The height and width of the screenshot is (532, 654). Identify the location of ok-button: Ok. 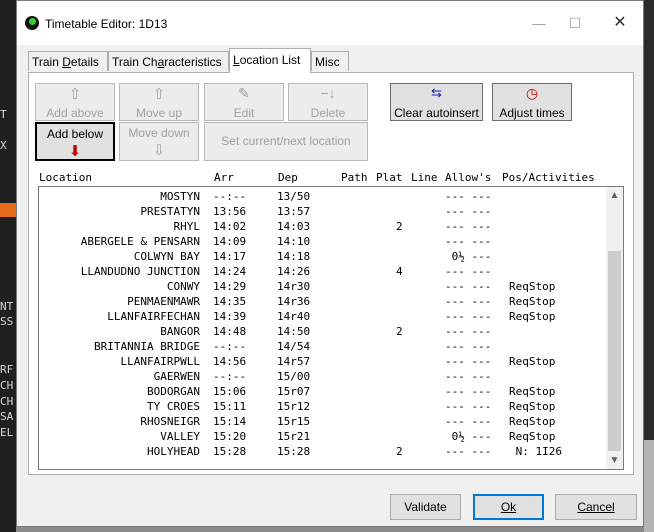
(508, 507).